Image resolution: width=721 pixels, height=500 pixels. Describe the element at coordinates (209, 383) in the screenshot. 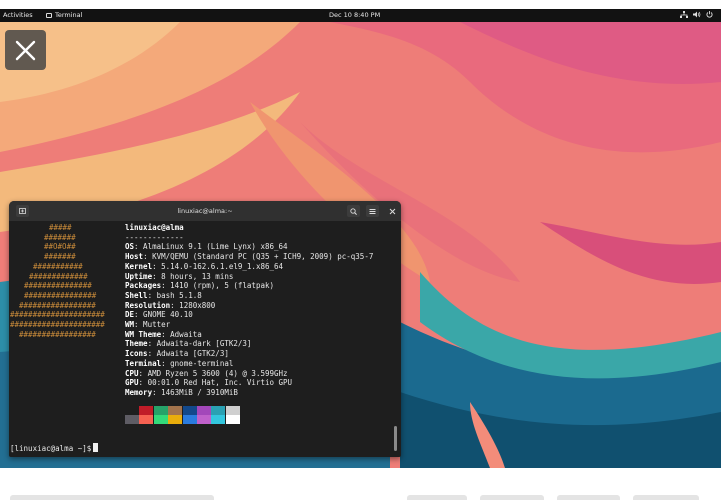

I see `info-row: GPU: 00:01.0 Red Hat, Inc. Virtio GPU` at that location.